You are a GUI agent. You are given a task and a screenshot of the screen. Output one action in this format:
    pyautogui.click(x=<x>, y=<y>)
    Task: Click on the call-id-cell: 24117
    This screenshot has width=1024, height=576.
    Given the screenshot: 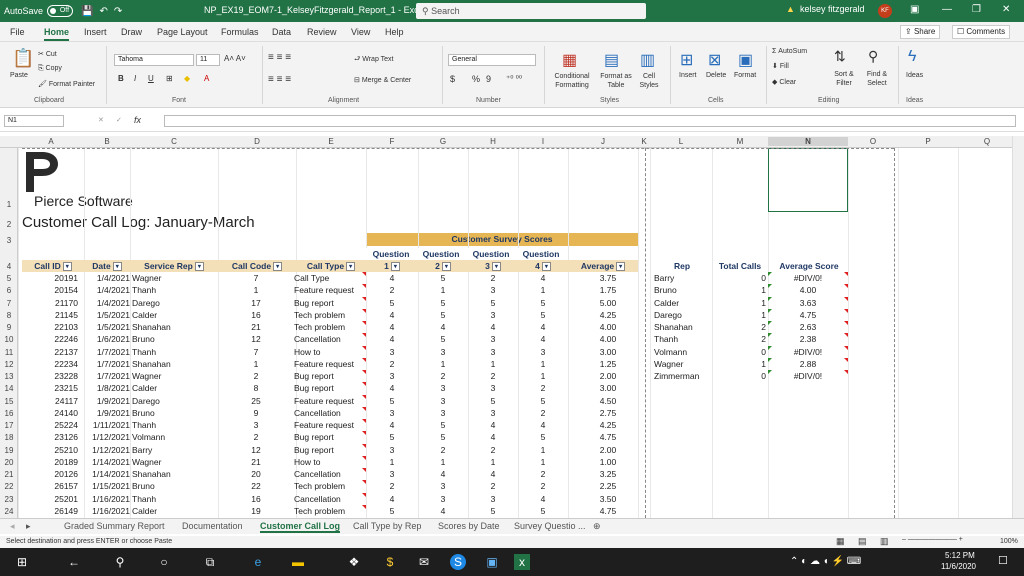 What is the action you would take?
    pyautogui.click(x=50, y=401)
    